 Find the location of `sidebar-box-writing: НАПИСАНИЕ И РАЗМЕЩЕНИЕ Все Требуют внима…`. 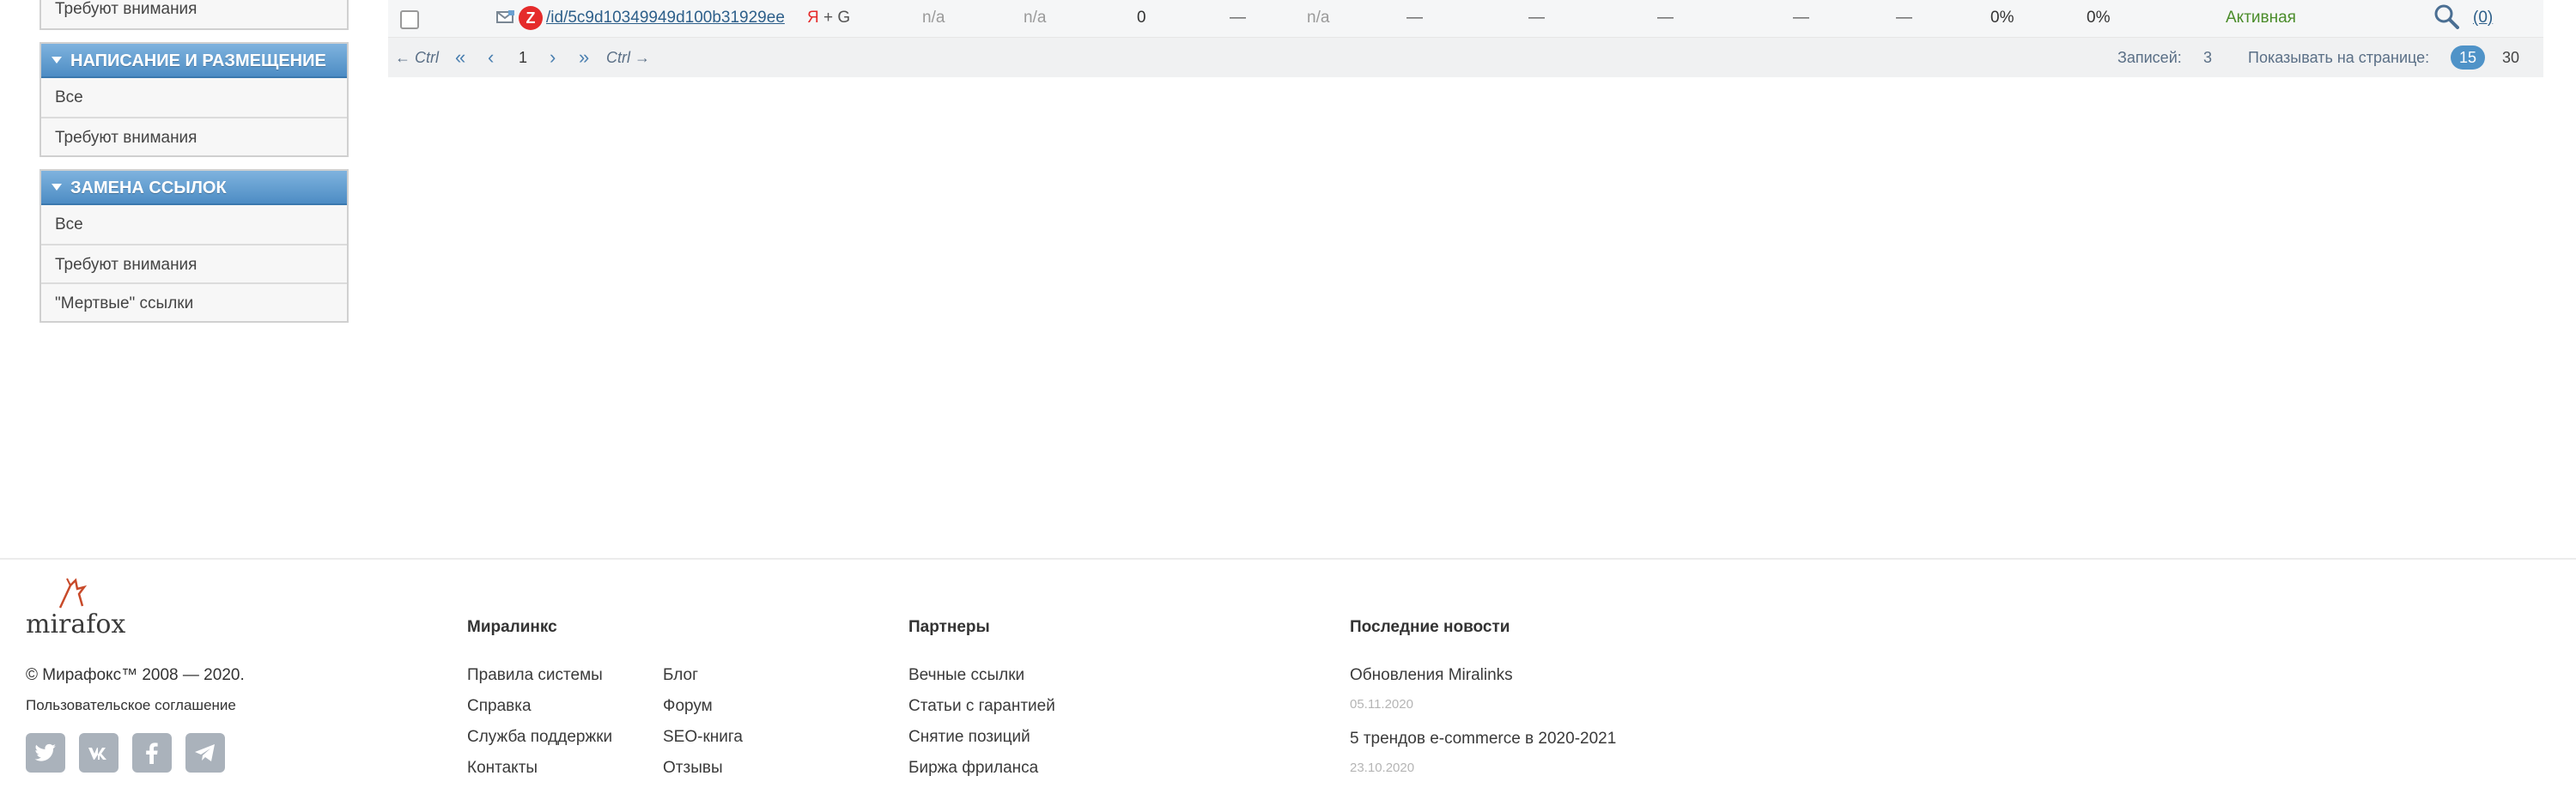

sidebar-box-writing: НАПИСАНИЕ И РАЗМЕЩЕНИЕ Все Требуют внима… is located at coordinates (194, 100).